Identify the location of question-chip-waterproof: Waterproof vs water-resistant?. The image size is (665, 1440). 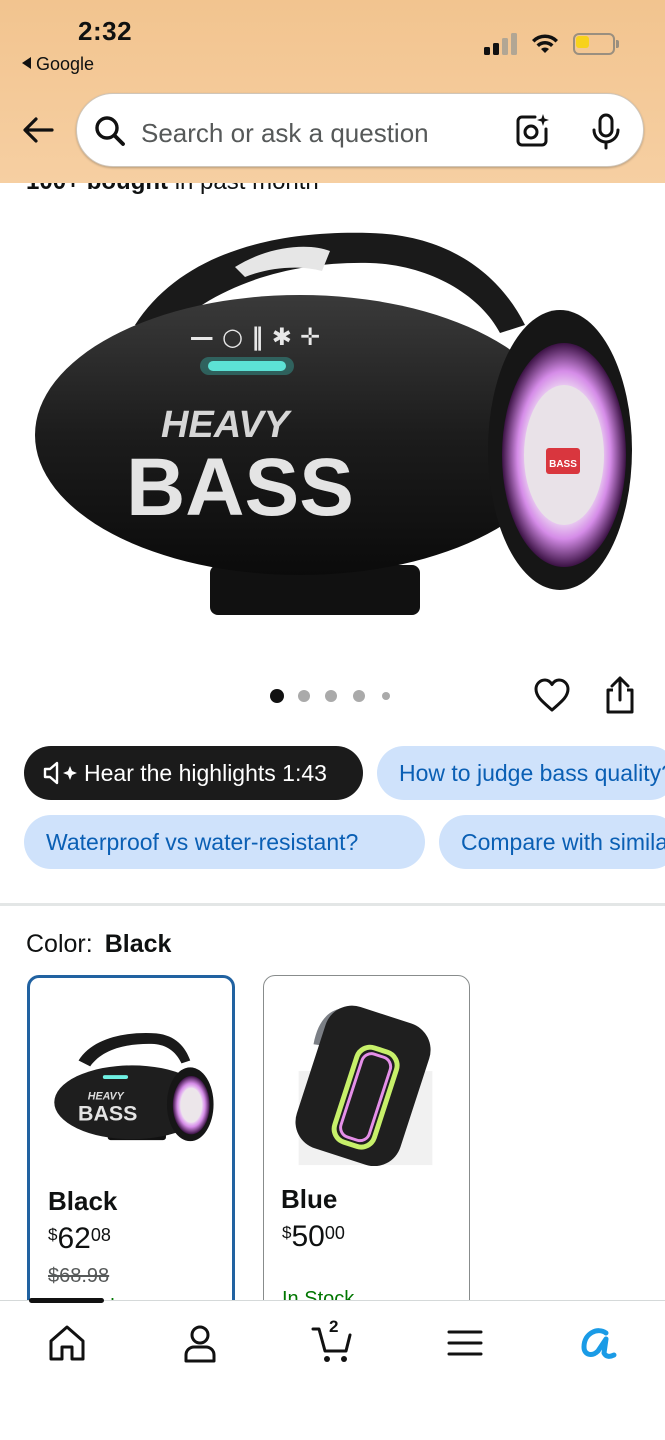
(224, 842).